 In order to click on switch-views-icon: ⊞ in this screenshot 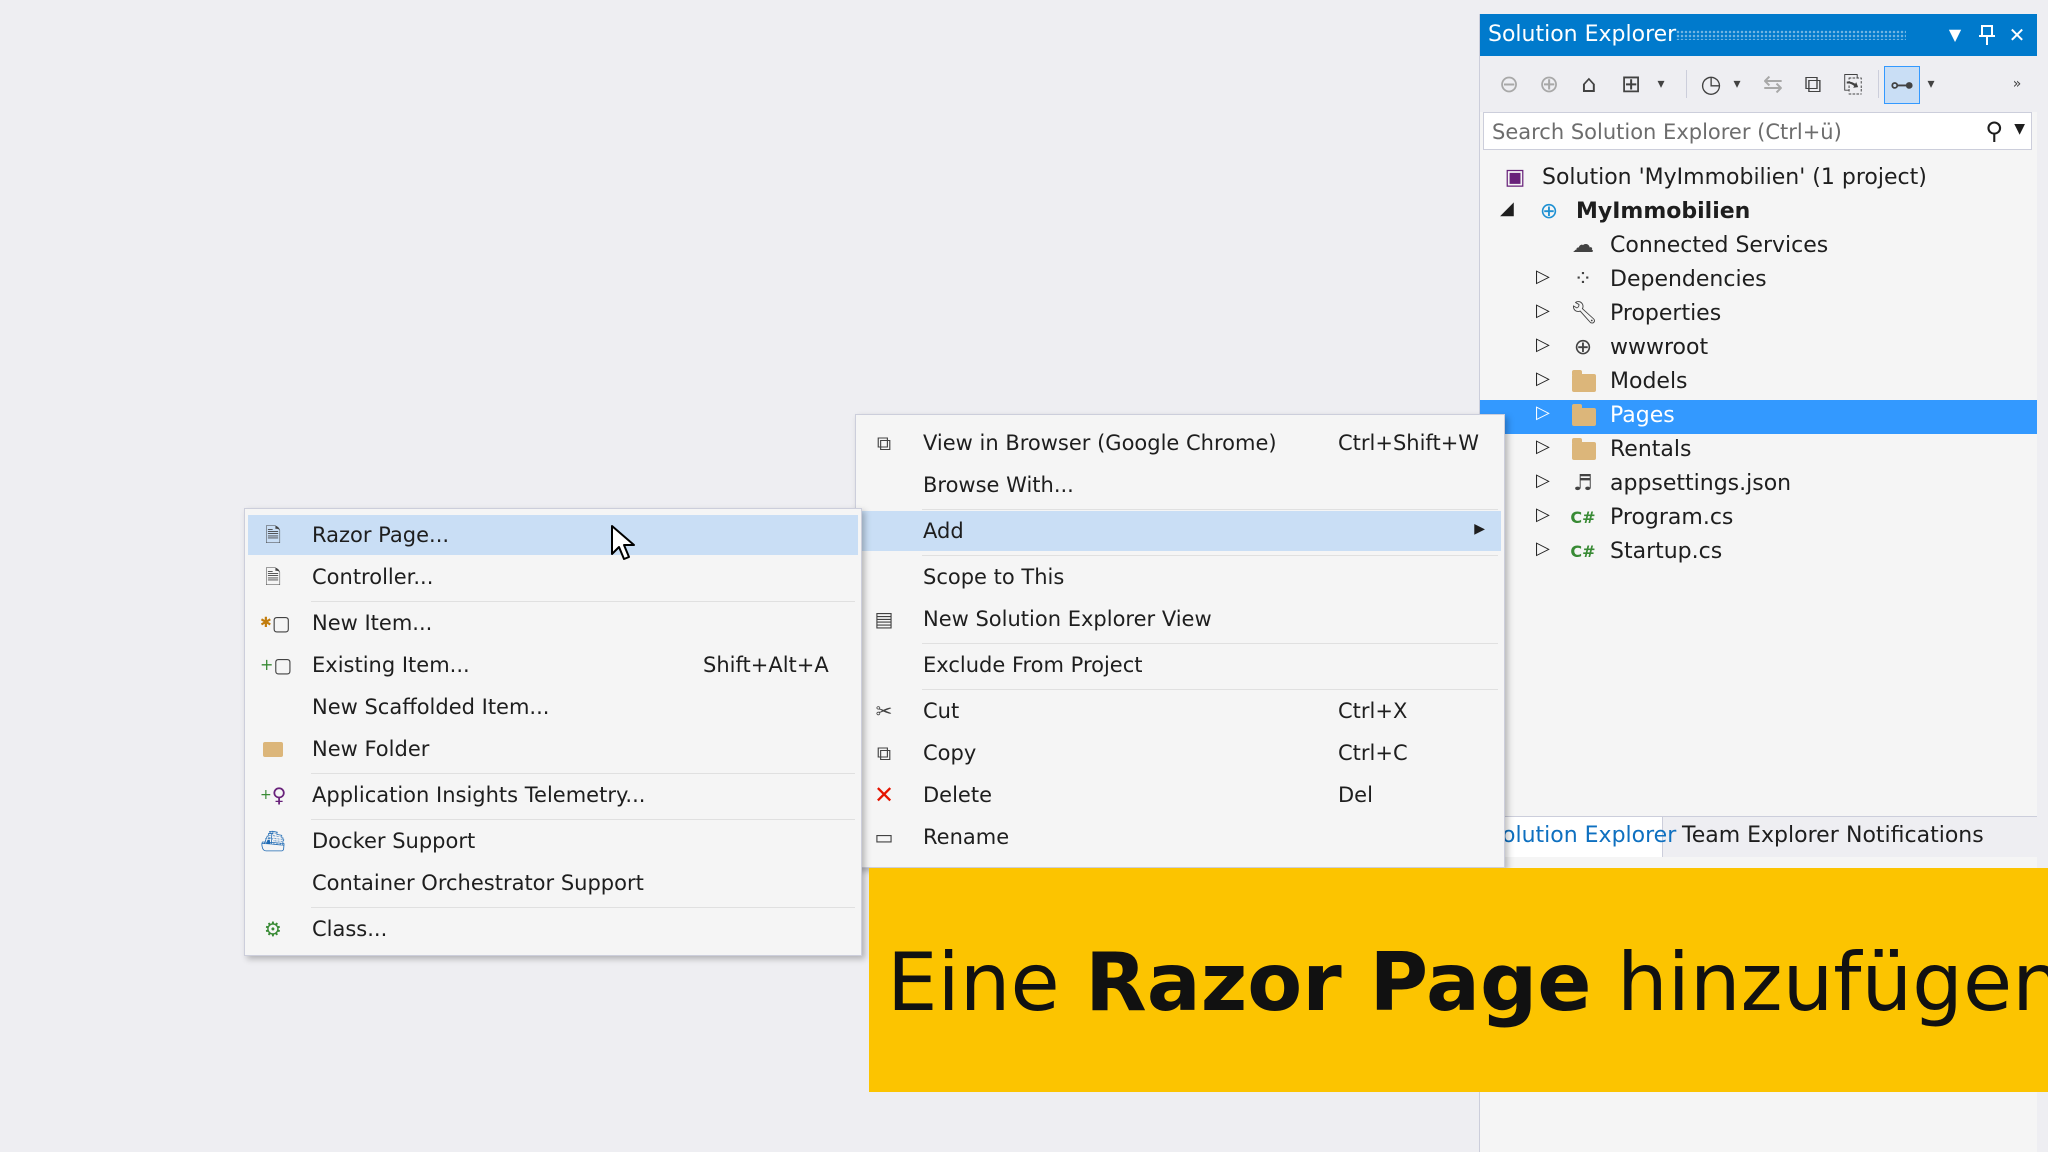, I will do `click(1631, 84)`.